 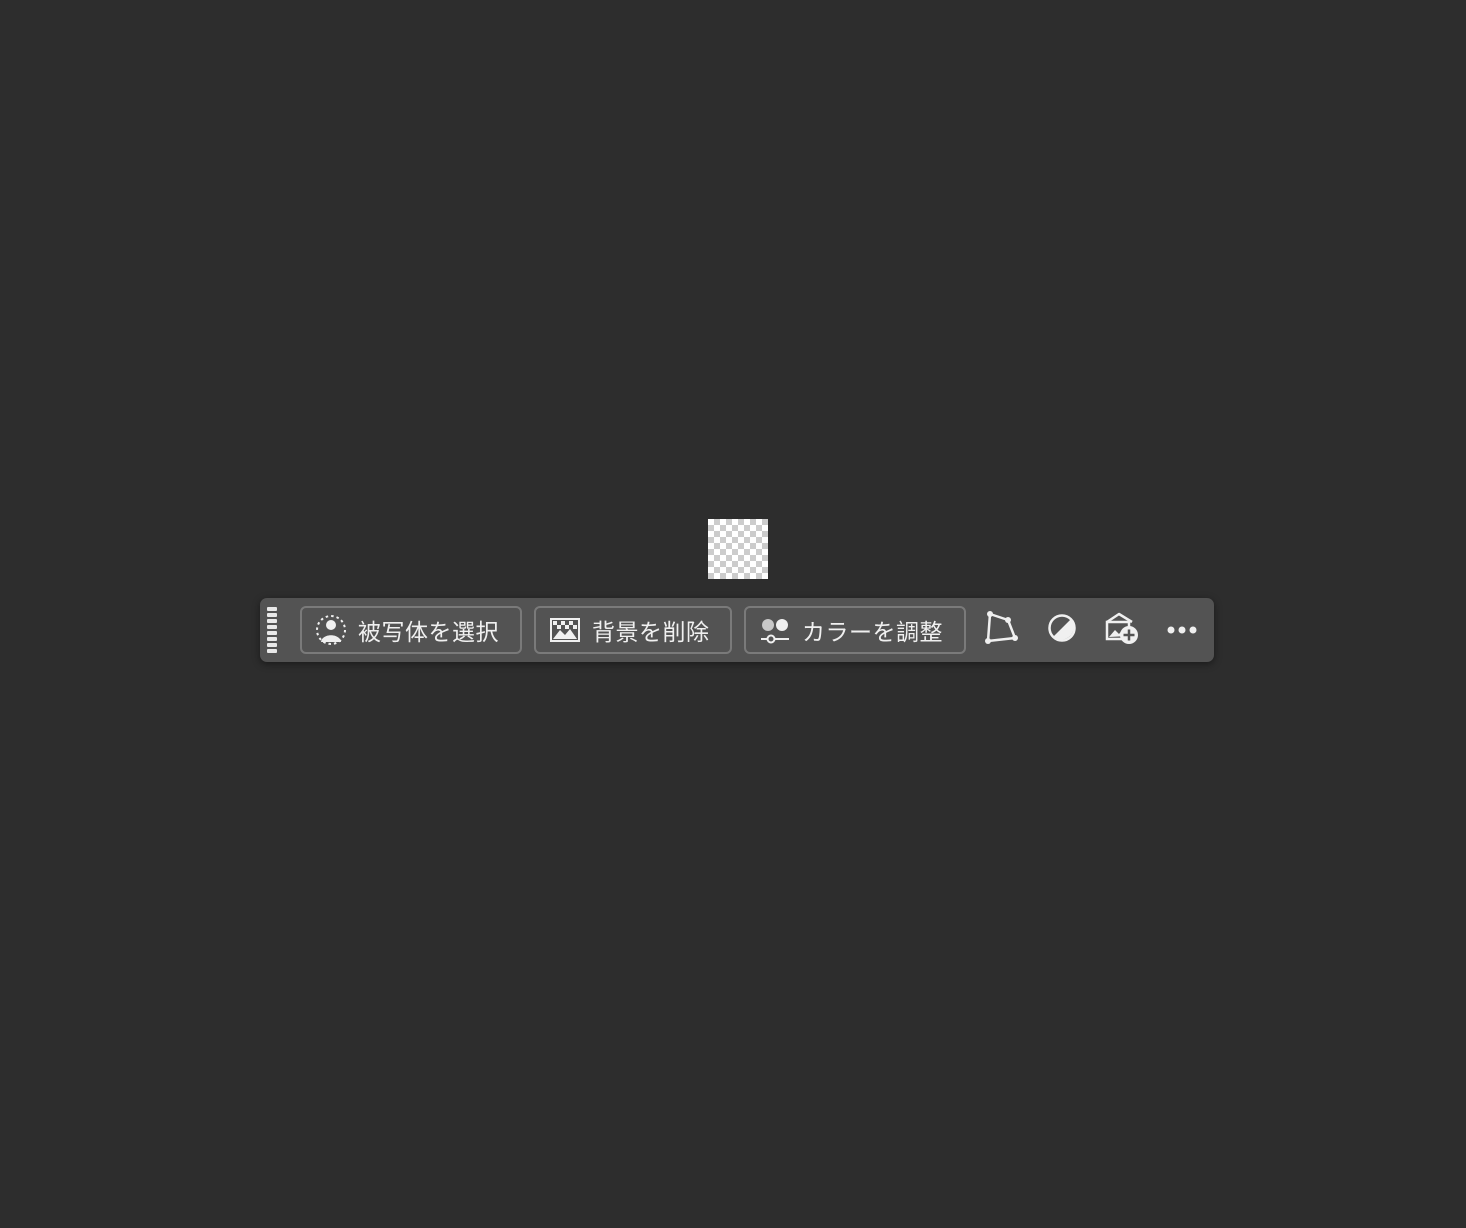 What do you see at coordinates (428, 633) in the screenshot?
I see `select-subject-label: 被写体を選択` at bounding box center [428, 633].